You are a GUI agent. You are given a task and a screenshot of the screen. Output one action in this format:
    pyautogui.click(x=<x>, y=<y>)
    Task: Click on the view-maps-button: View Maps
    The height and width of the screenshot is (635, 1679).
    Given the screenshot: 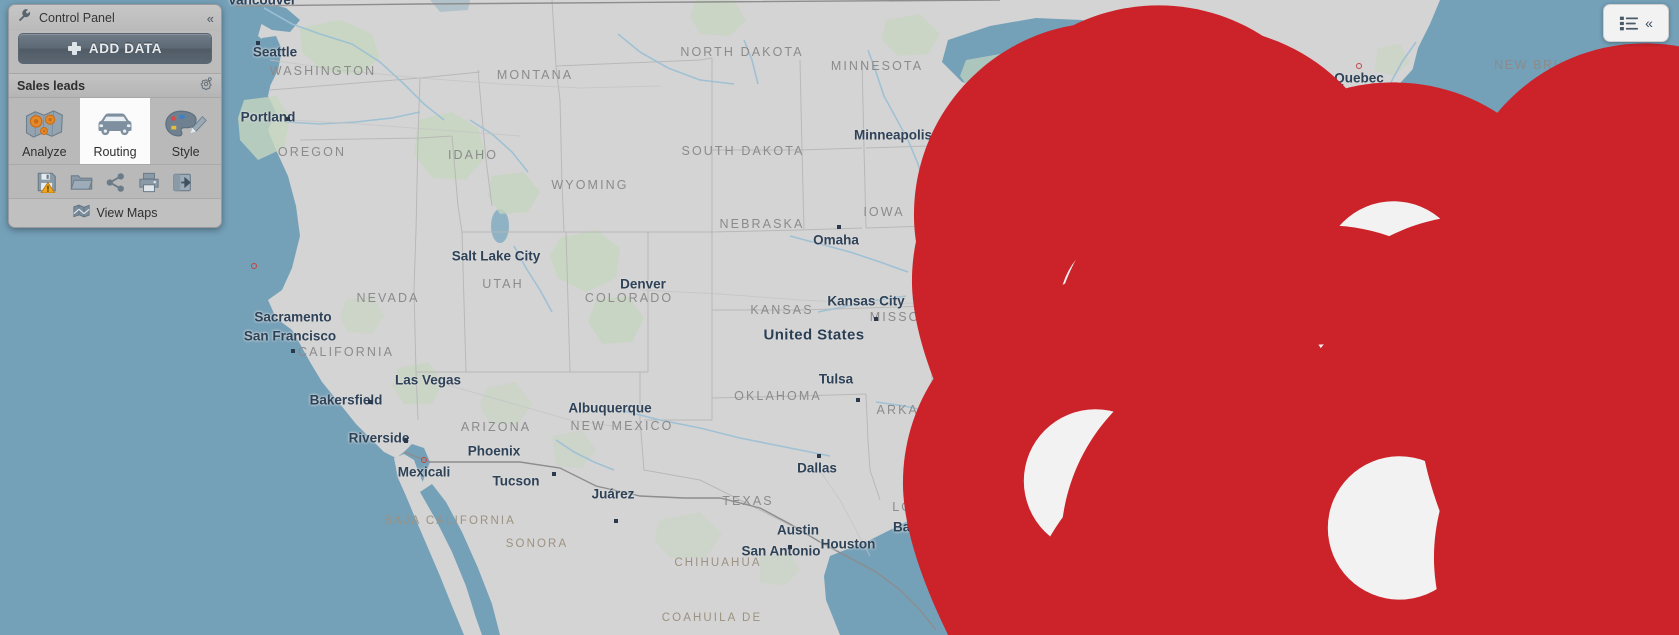 What is the action you would take?
    pyautogui.click(x=115, y=212)
    